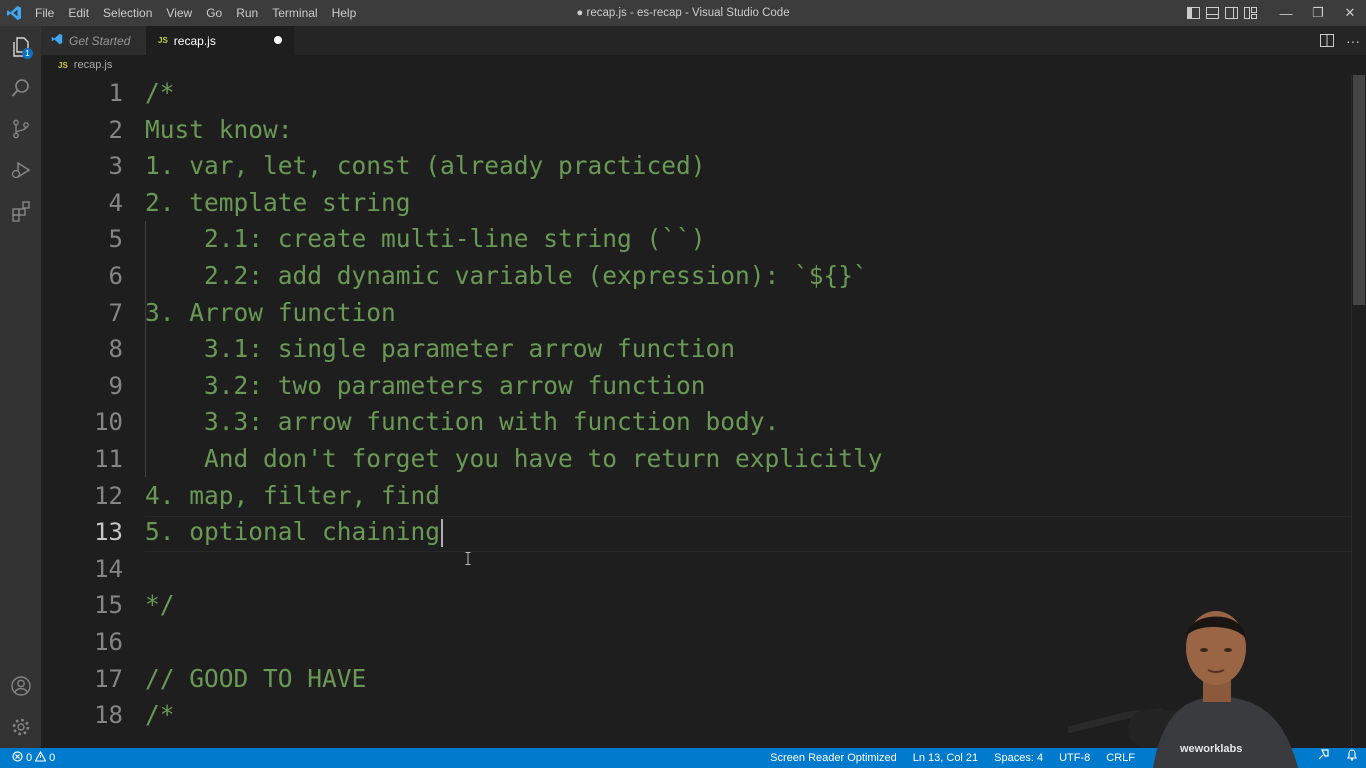 This screenshot has height=768, width=1366. I want to click on warning-icon, so click(40, 757).